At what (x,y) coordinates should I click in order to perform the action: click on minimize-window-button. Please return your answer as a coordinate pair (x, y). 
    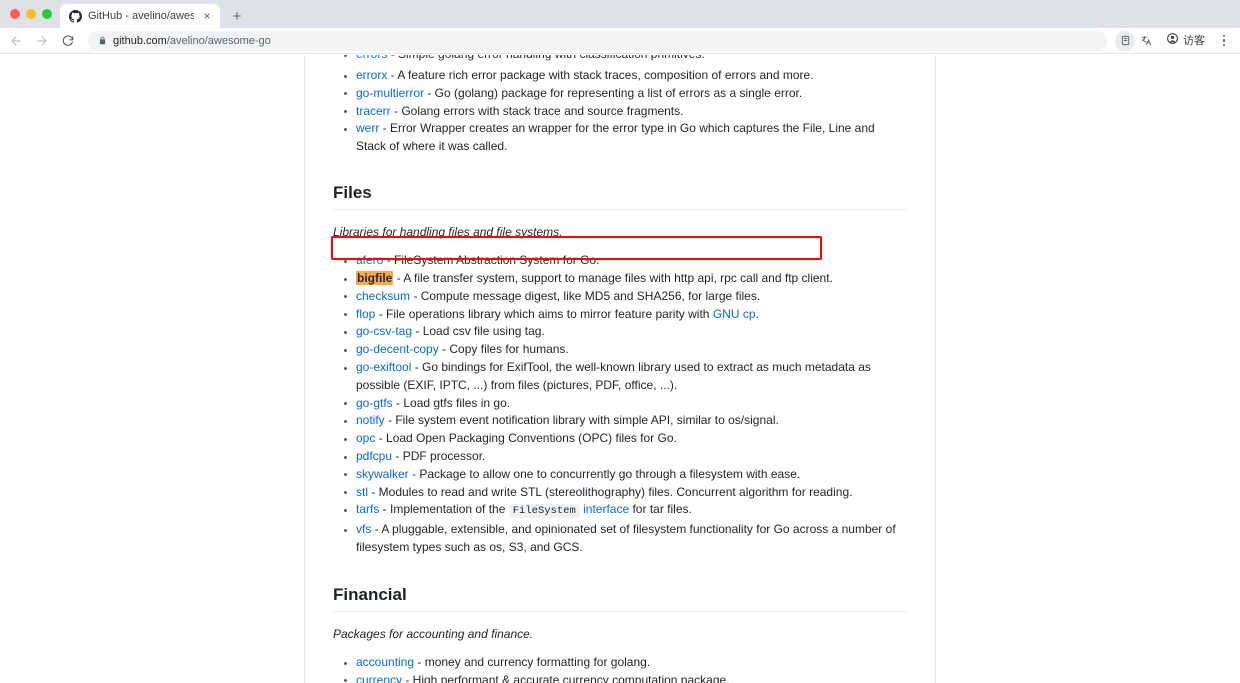
    Looking at the image, I should click on (31, 14).